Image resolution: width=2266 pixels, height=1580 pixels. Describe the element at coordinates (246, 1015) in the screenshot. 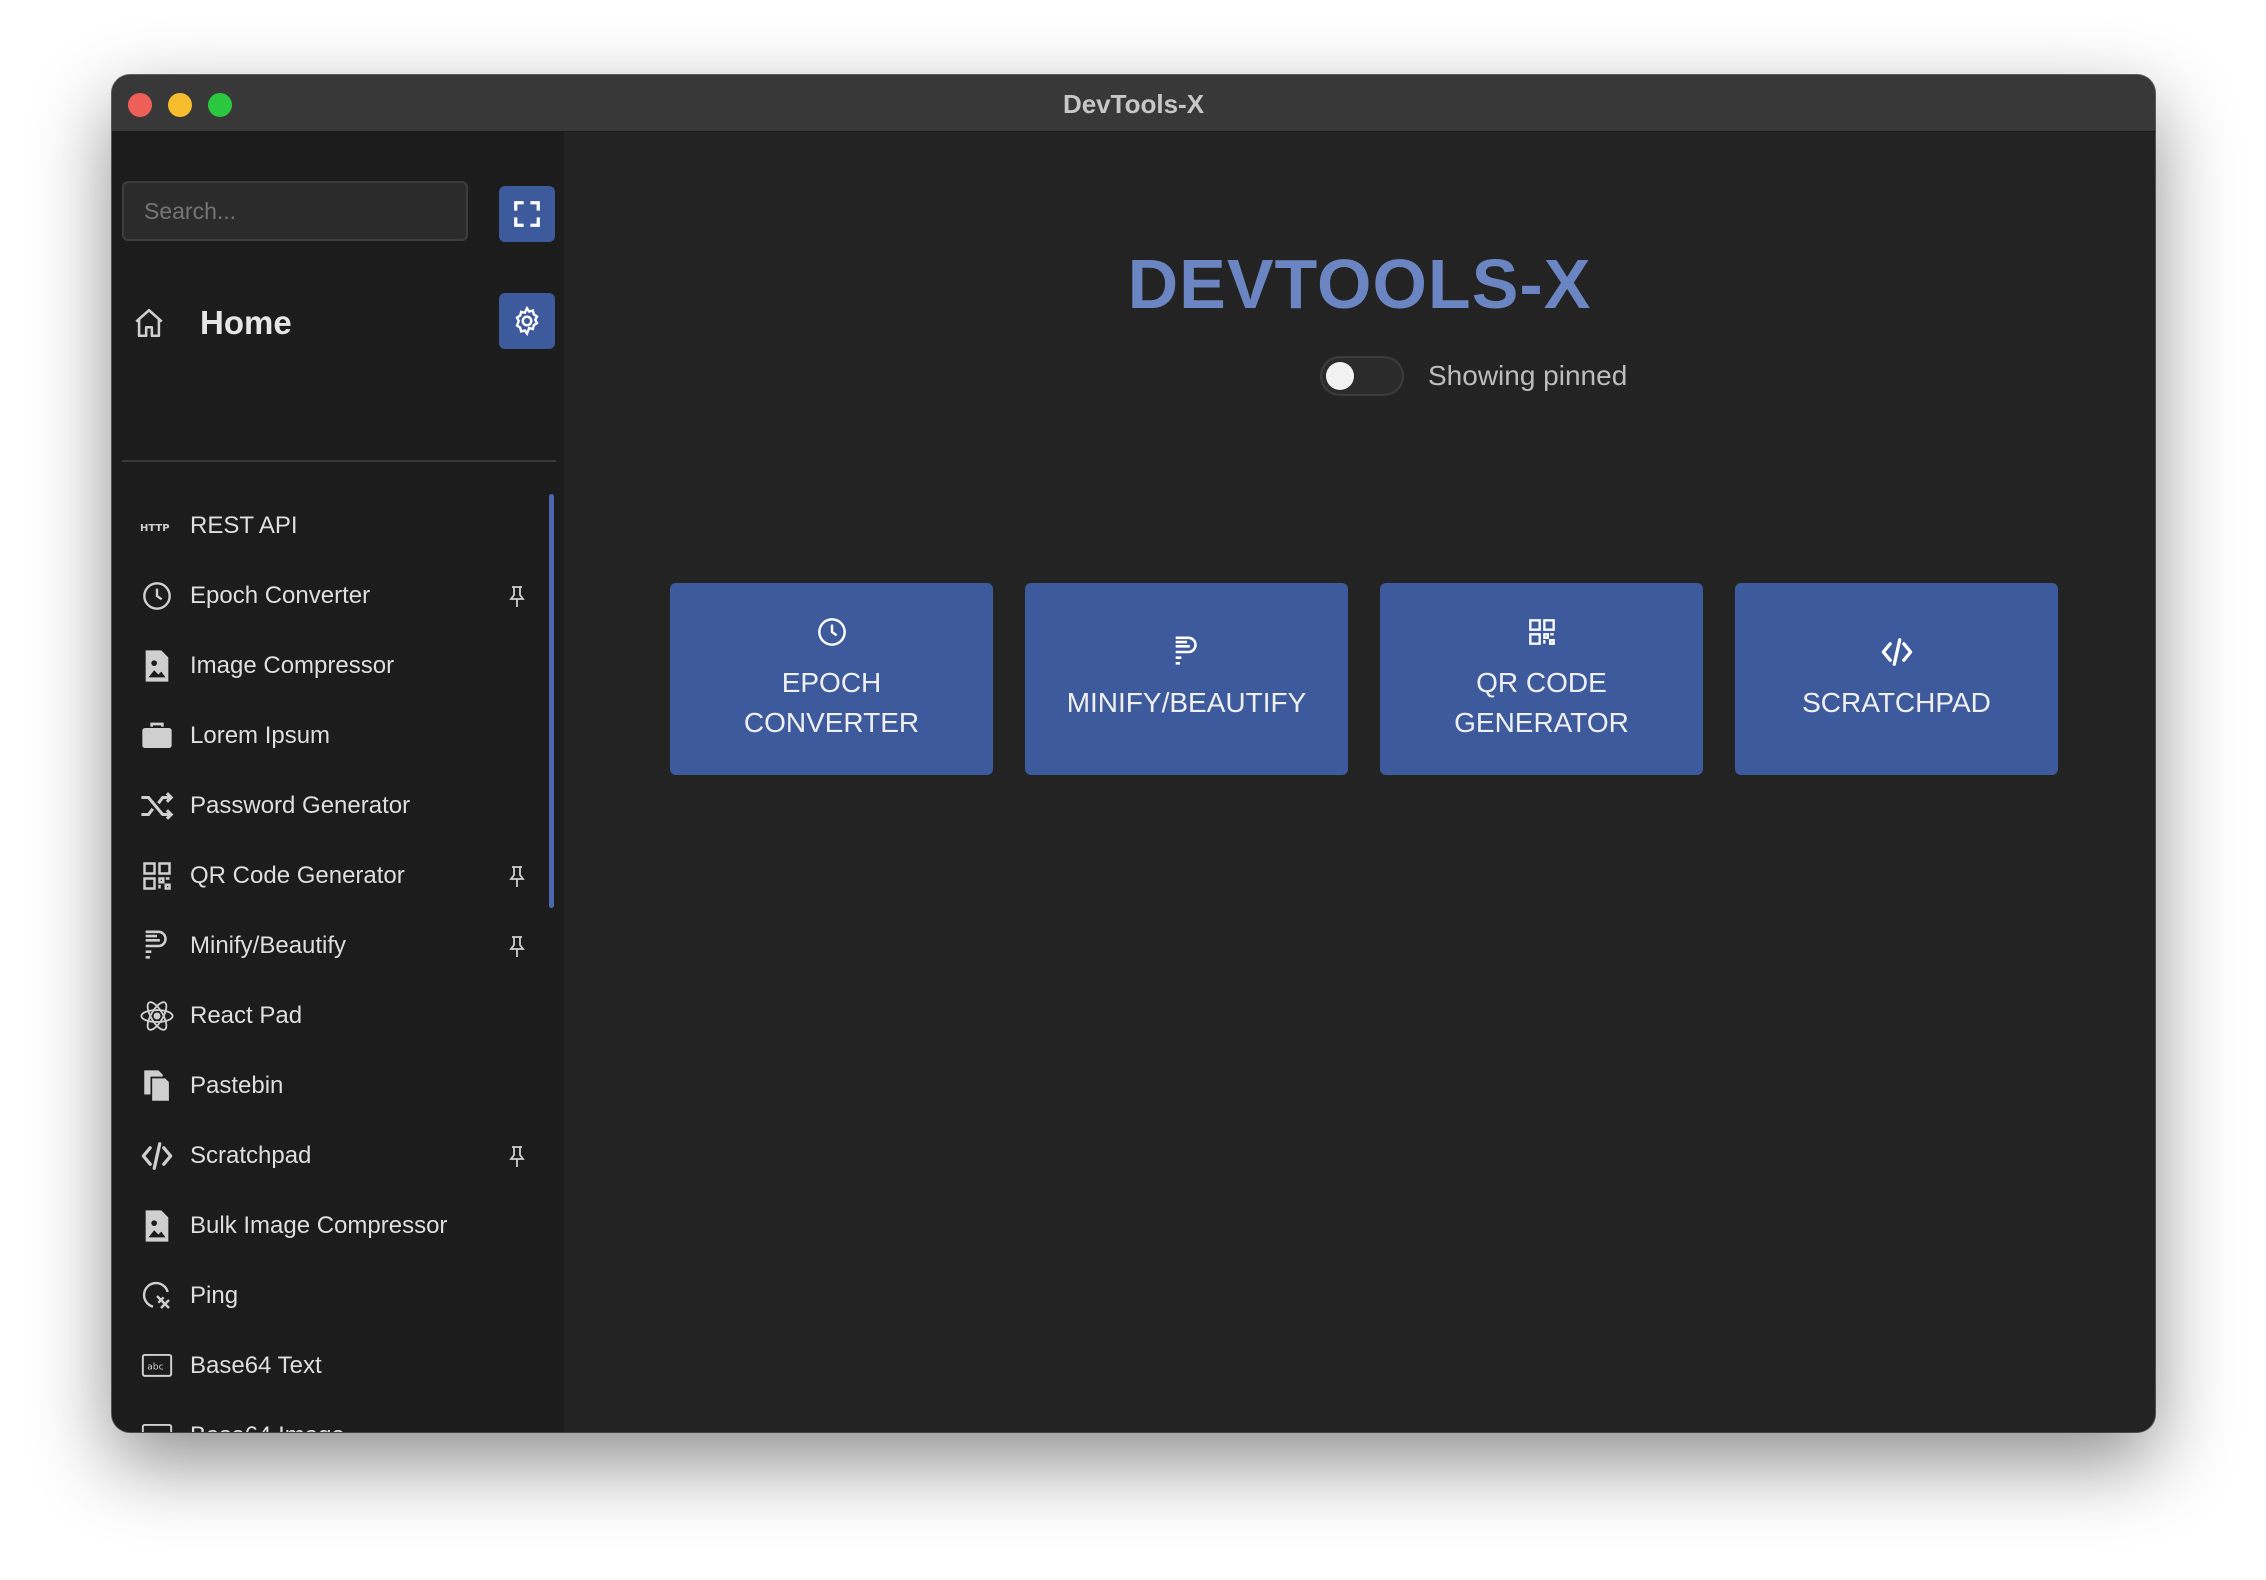

I see `sidebar-item-label: React Pad` at that location.